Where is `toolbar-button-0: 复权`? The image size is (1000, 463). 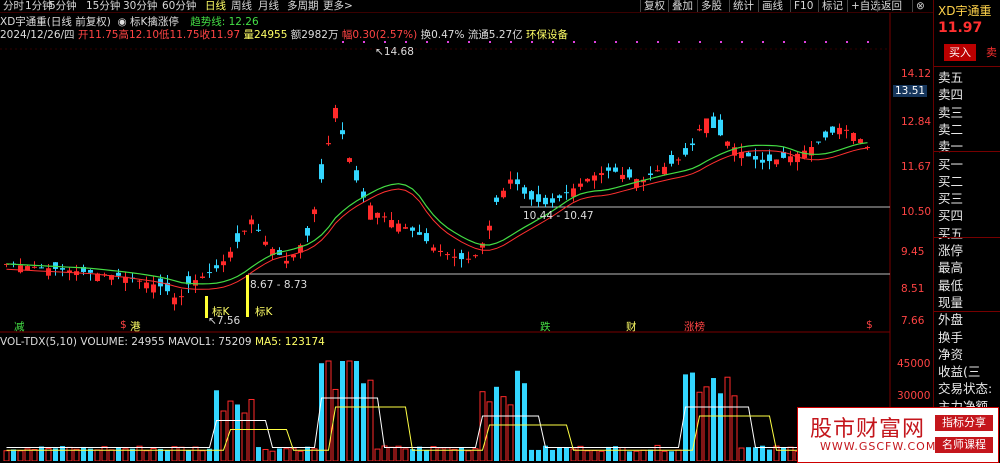 toolbar-button-0: 复权 is located at coordinates (652, 6).